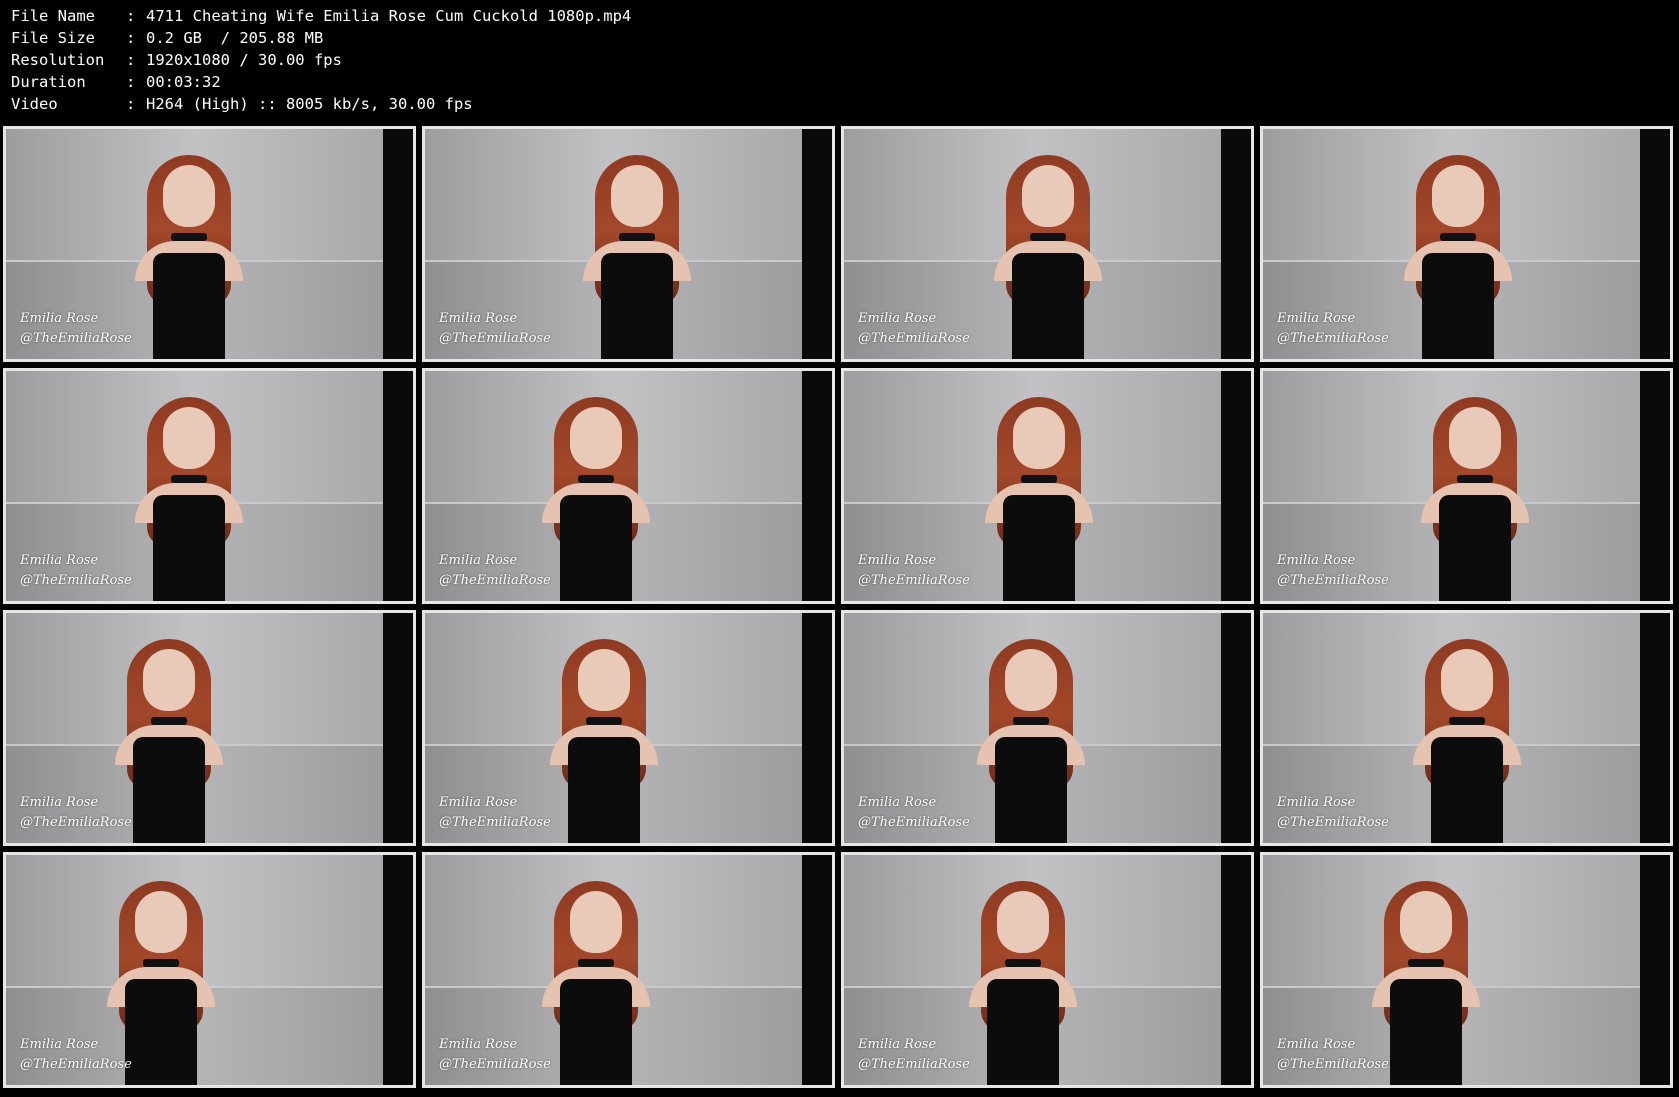 The height and width of the screenshot is (1097, 1679). Describe the element at coordinates (48, 82) in the screenshot. I see `duration-label: Duration` at that location.